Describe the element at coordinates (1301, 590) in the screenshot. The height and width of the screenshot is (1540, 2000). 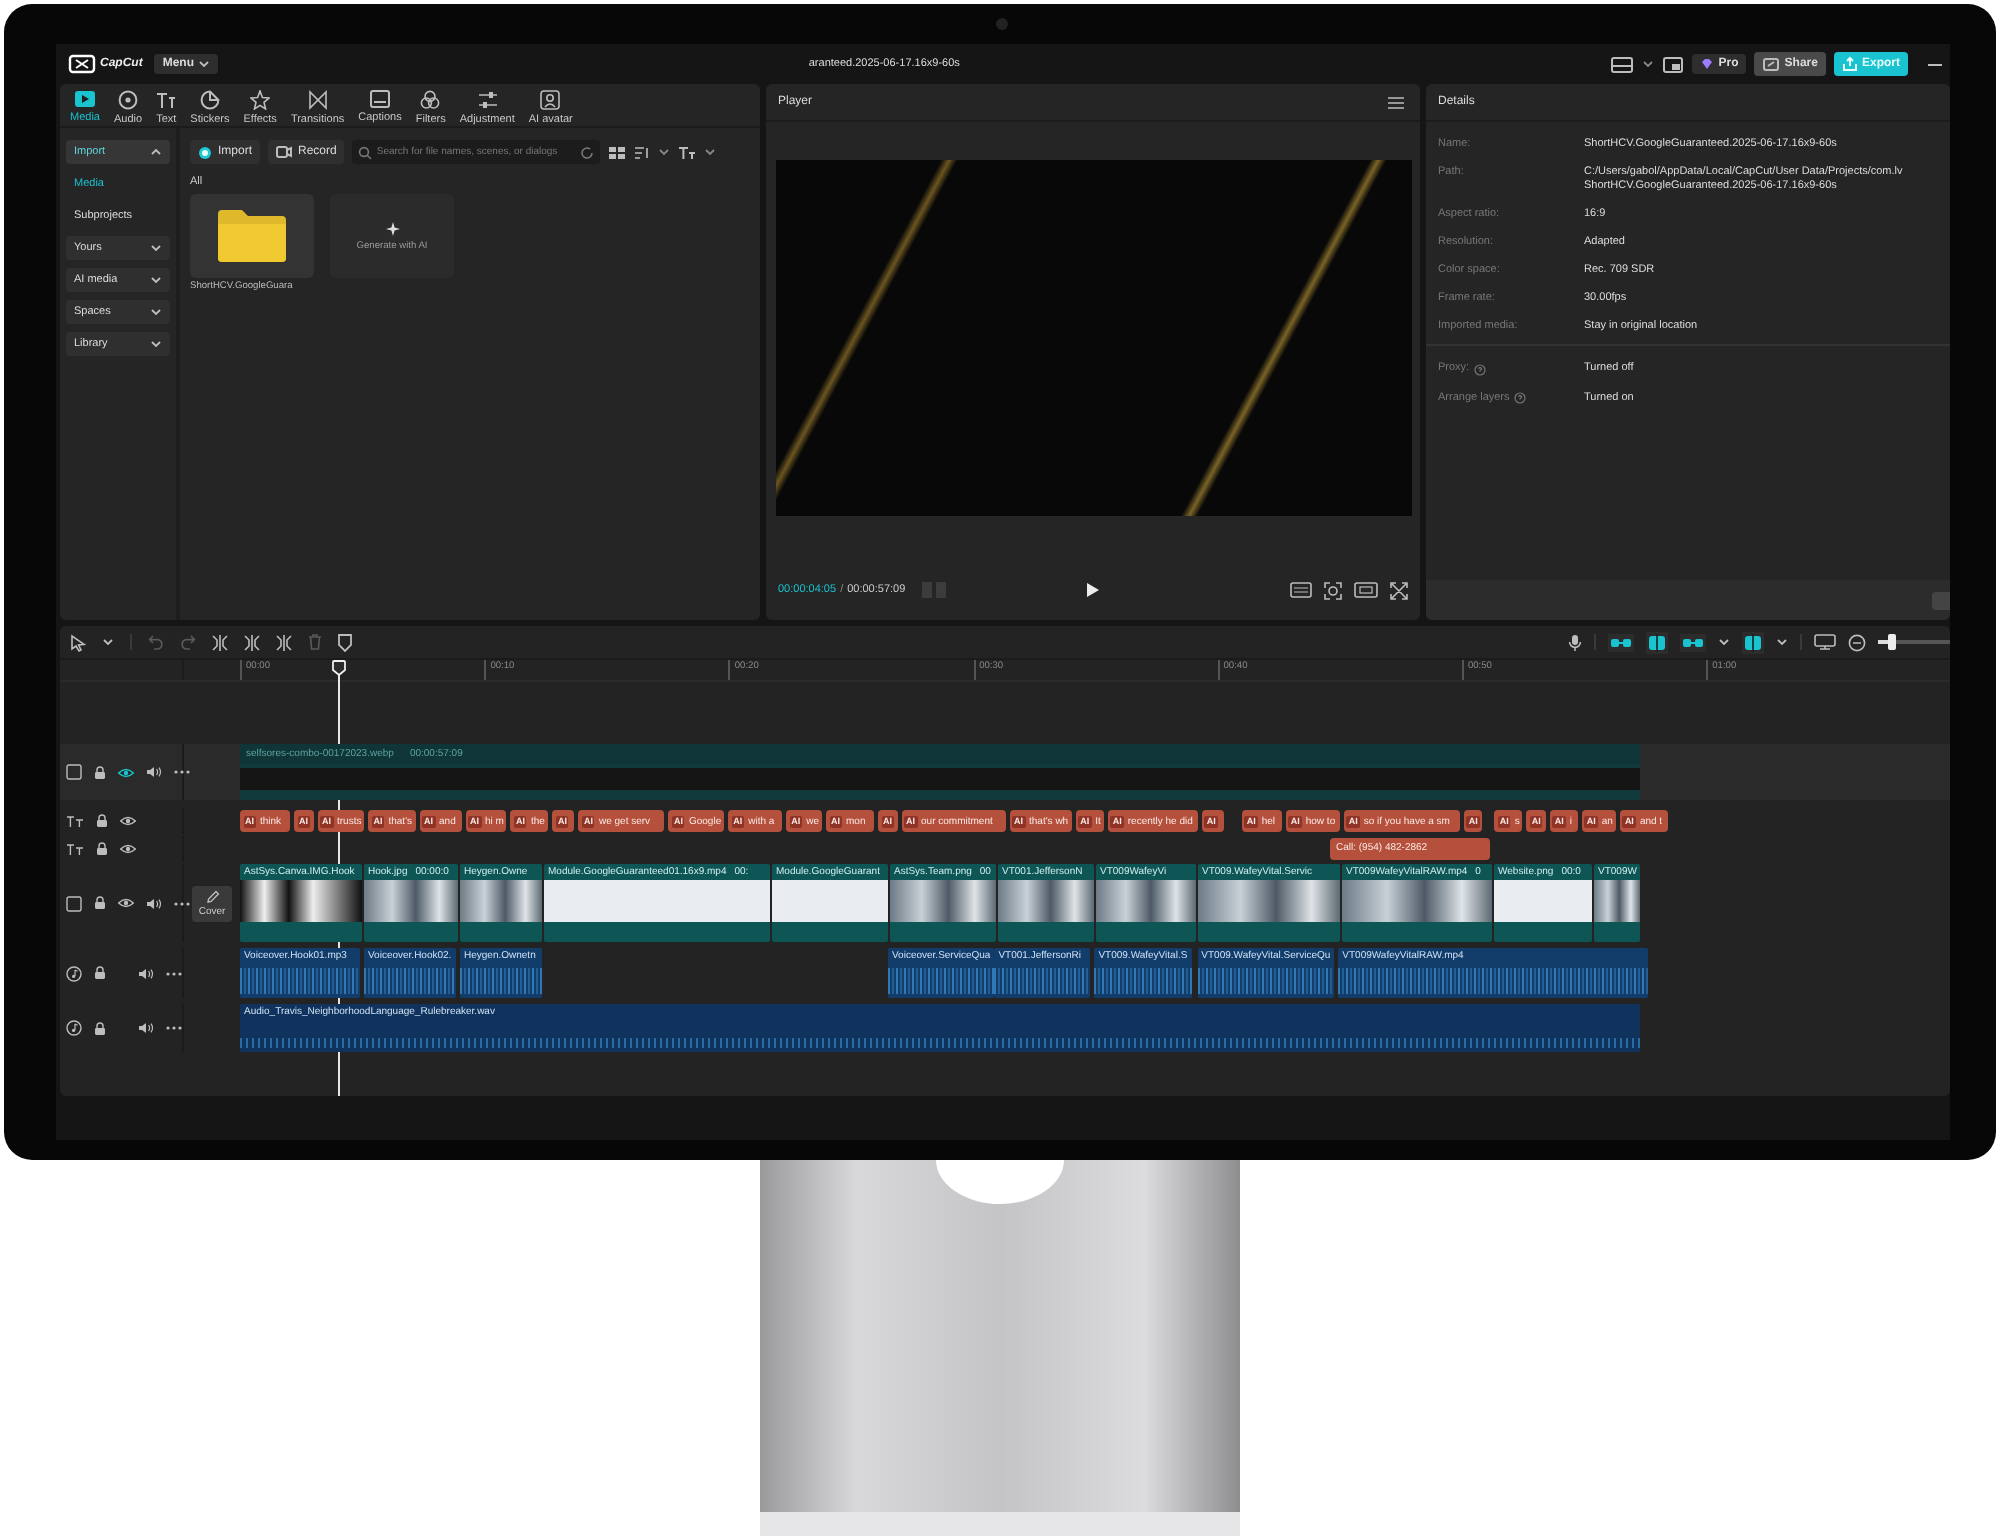
I see `ratio-icon` at that location.